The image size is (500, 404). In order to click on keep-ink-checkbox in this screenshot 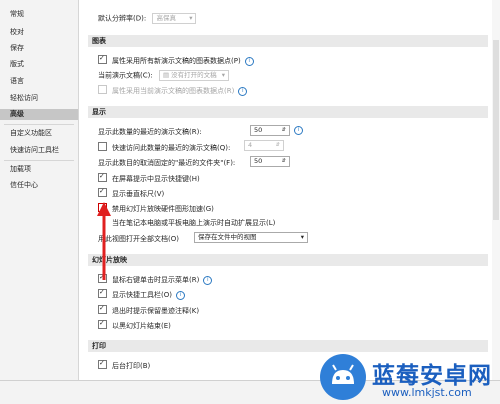, I will do `click(102, 308)`.